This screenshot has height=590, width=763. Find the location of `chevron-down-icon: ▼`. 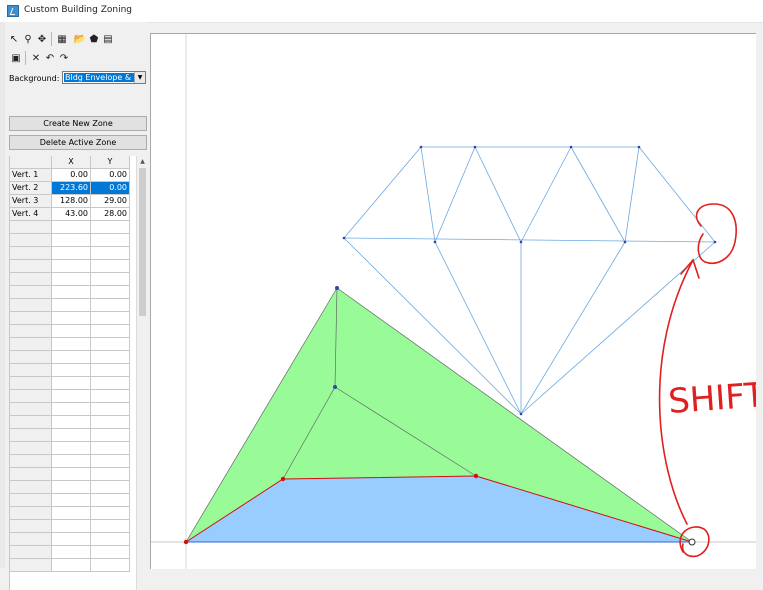

chevron-down-icon: ▼ is located at coordinates (139, 77).